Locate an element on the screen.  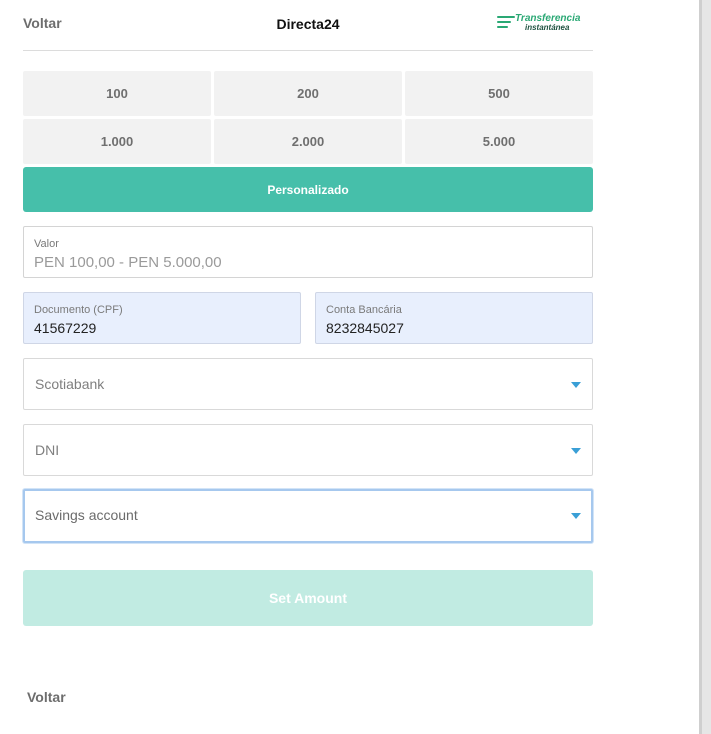
account-type-value: Savings account is located at coordinates (86, 515).